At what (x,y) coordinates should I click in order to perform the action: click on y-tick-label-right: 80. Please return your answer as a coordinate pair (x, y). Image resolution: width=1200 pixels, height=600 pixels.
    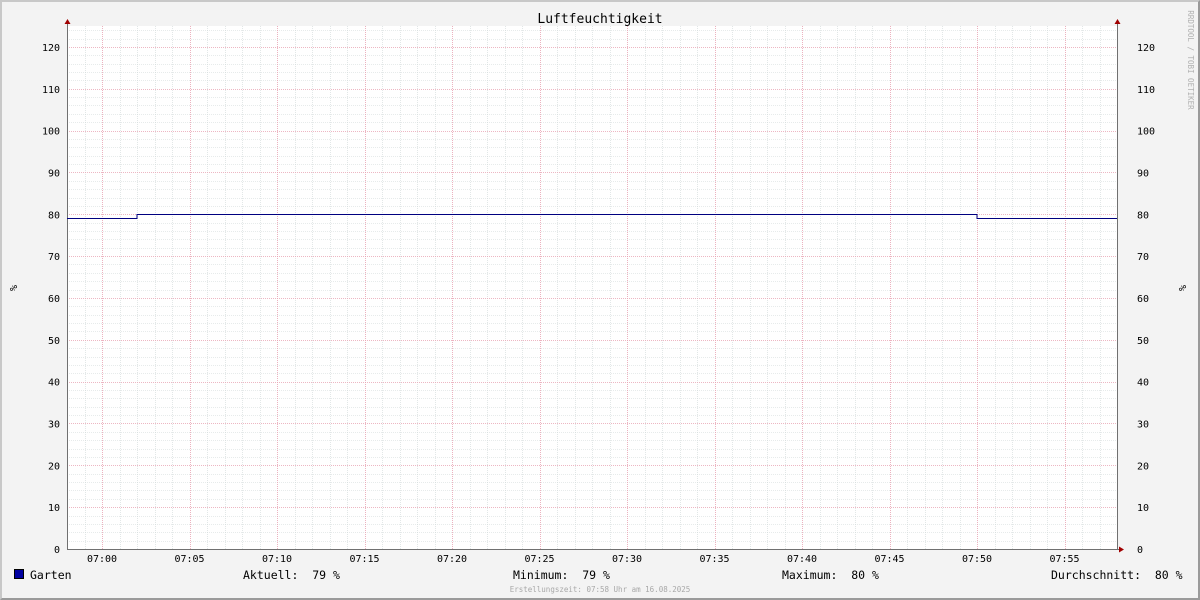
    Looking at the image, I should click on (1143, 215).